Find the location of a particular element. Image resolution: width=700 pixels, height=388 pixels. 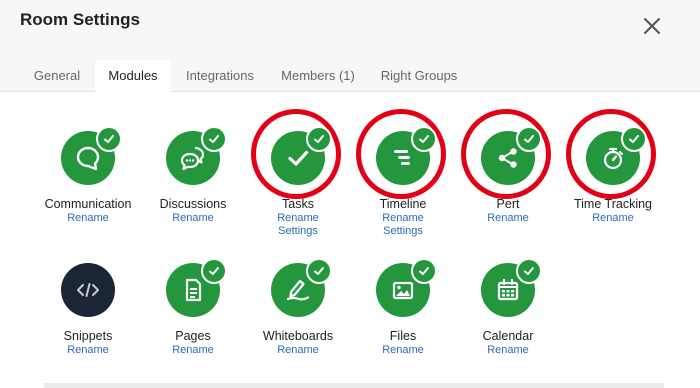

module-label: Discussions is located at coordinates (193, 204).